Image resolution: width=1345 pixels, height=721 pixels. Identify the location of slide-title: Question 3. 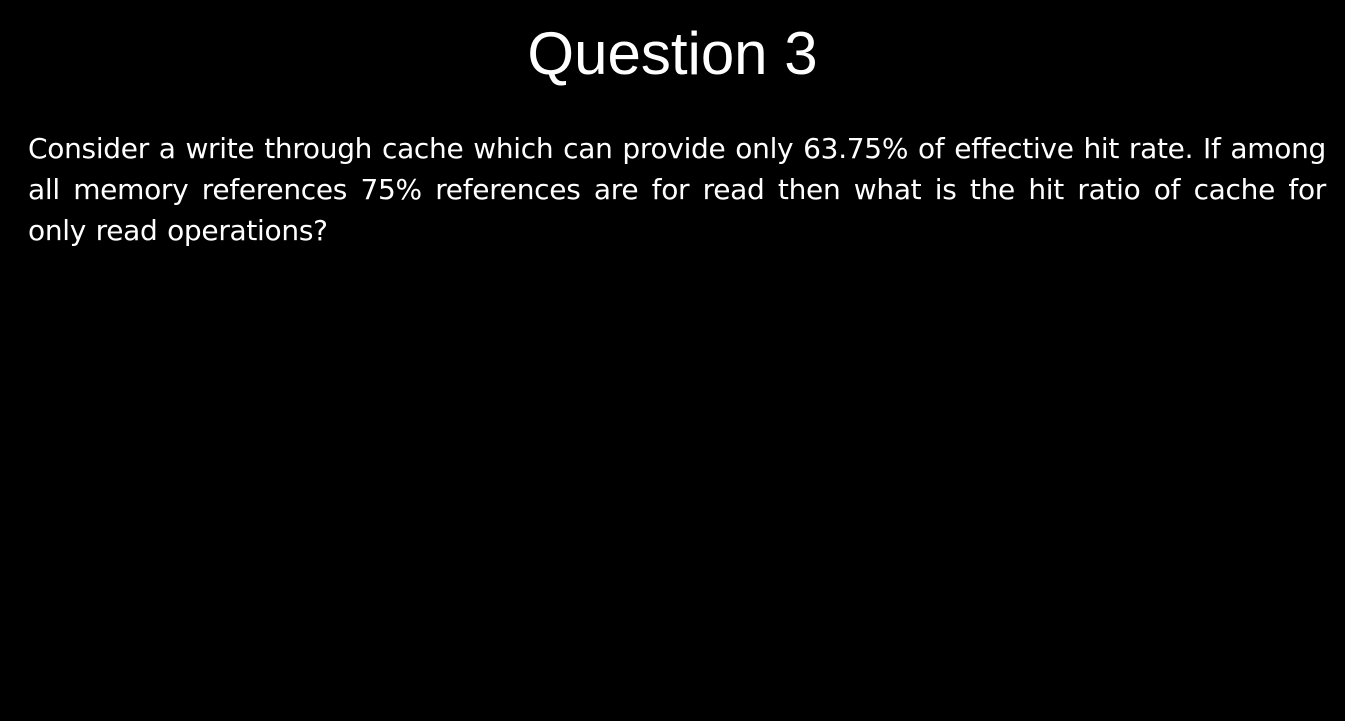
(672, 53).